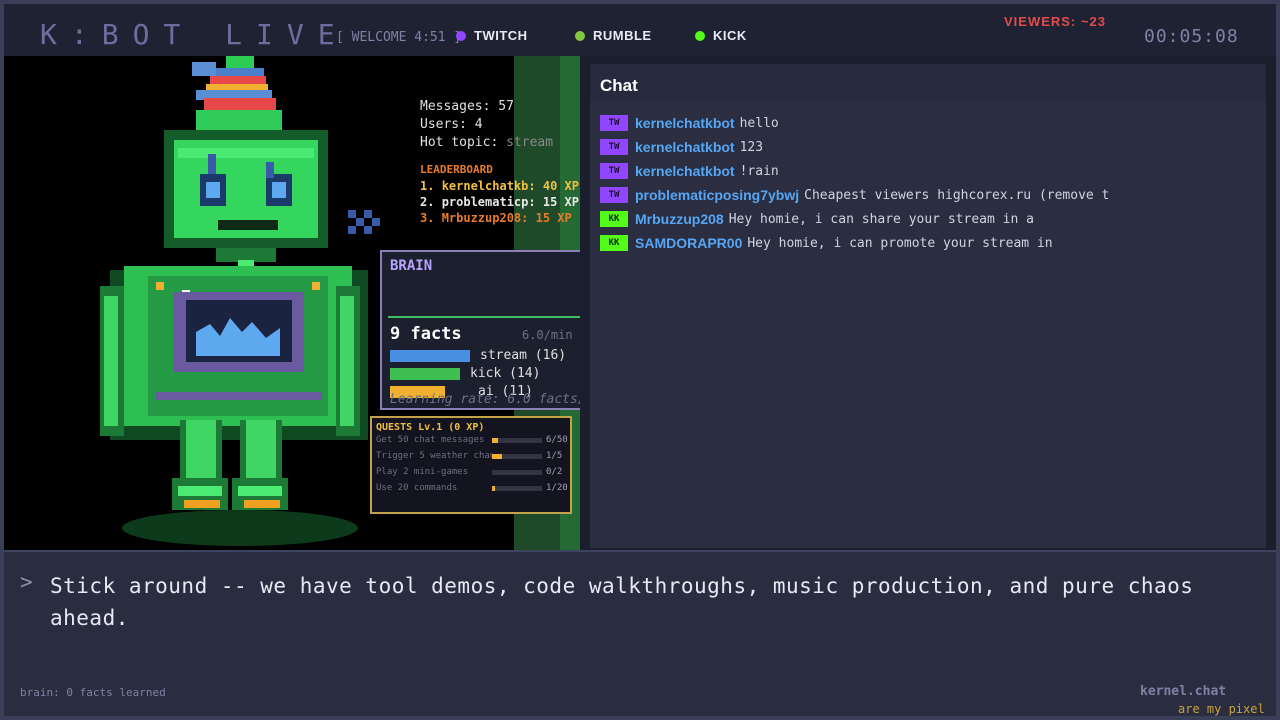 This screenshot has width=1280, height=720. I want to click on users-stat: Users: 4, so click(451, 124).